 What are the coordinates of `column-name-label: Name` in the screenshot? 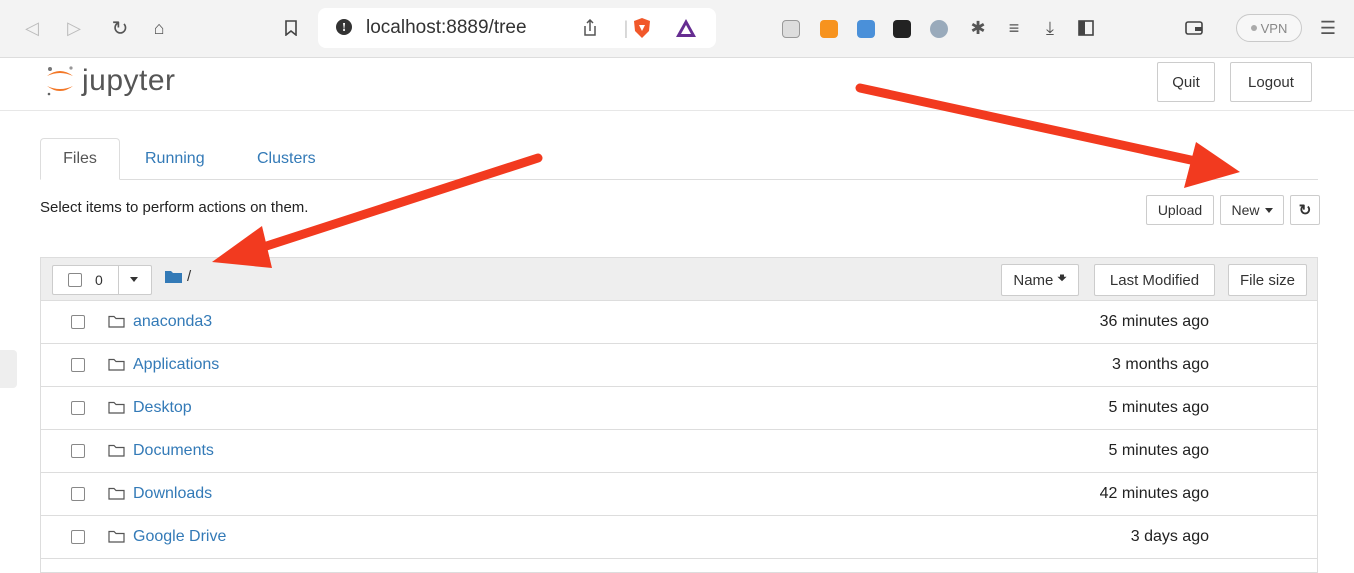 It's located at (1033, 280).